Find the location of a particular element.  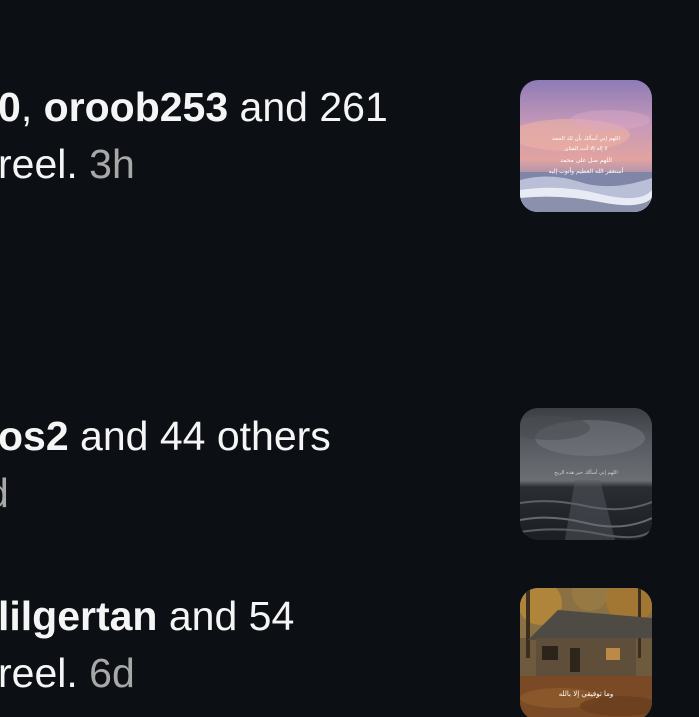

notification-rest: and 261 is located at coordinates (308, 107).